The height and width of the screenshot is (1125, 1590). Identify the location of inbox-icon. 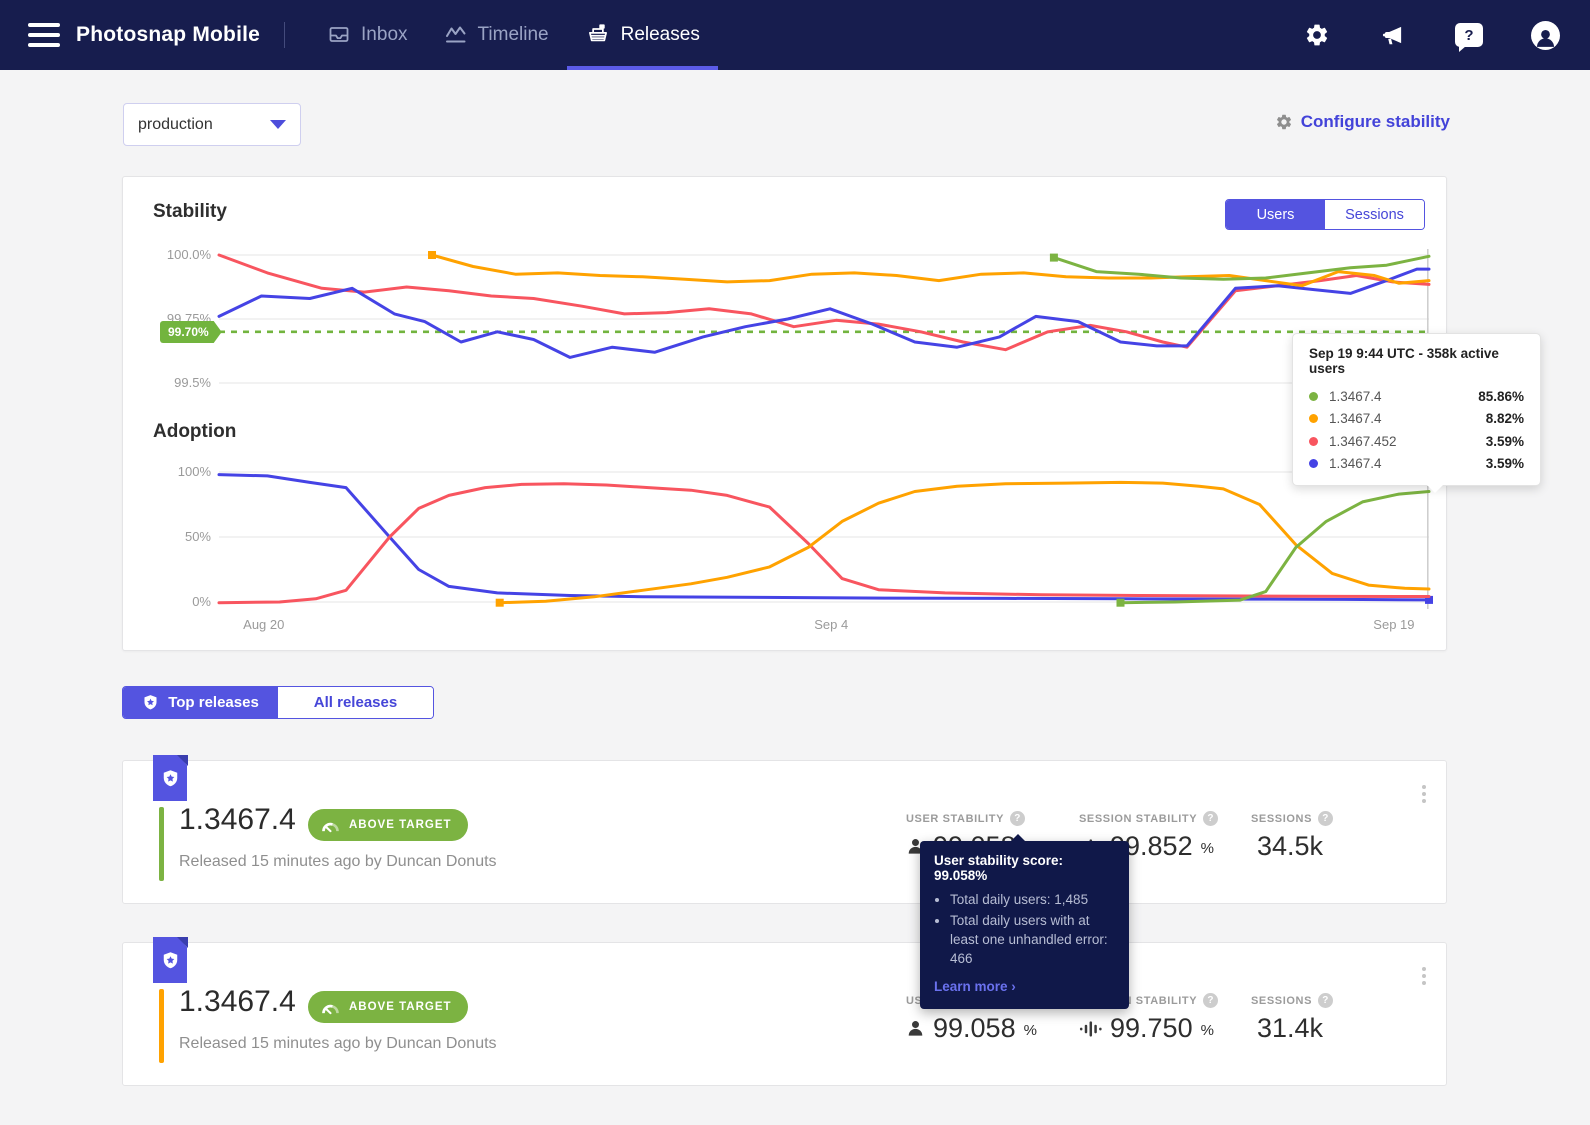
(339, 34).